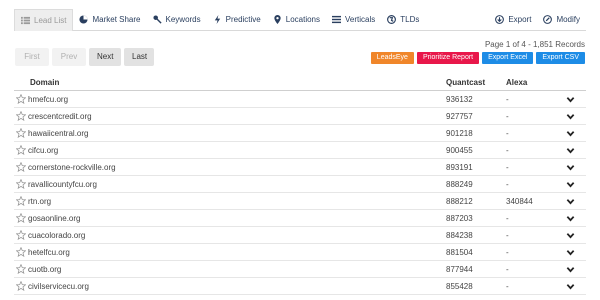  I want to click on tab-label: Locations, so click(302, 19).